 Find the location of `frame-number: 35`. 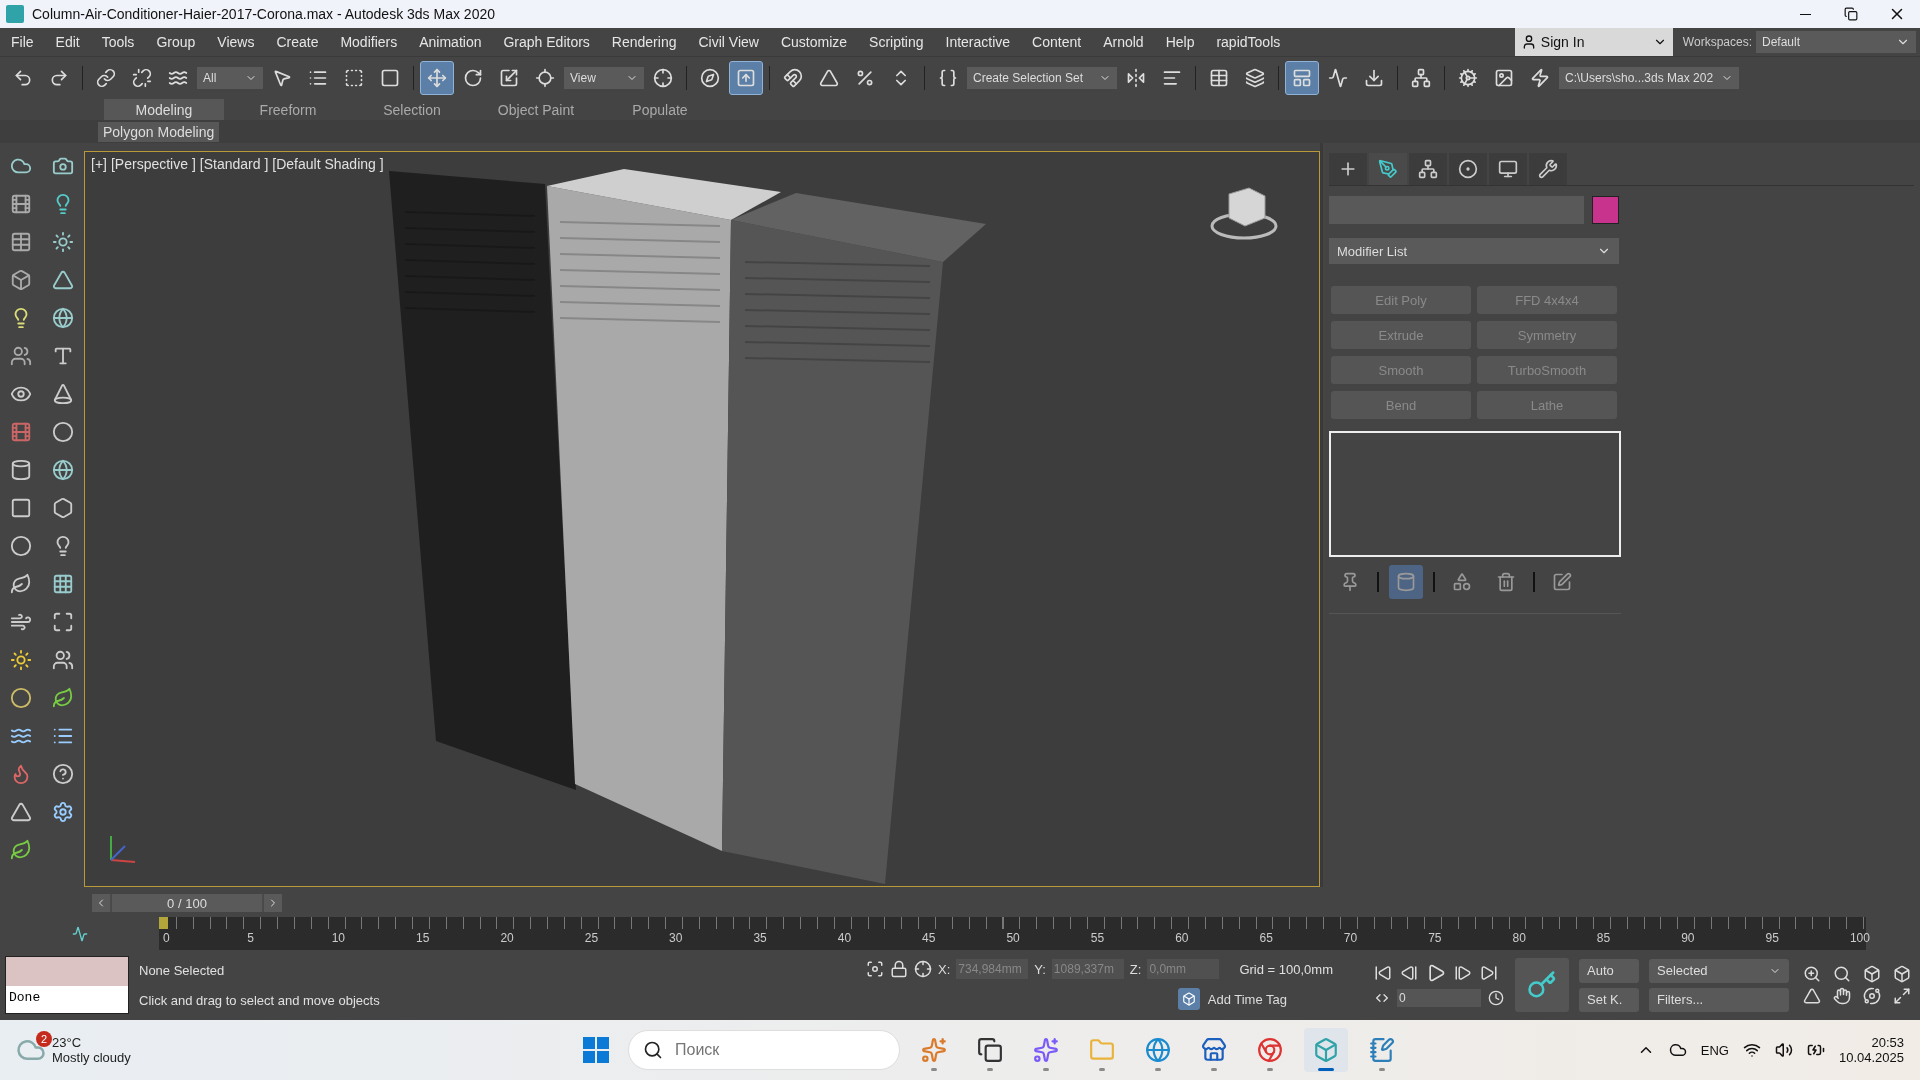

frame-number: 35 is located at coordinates (760, 939).